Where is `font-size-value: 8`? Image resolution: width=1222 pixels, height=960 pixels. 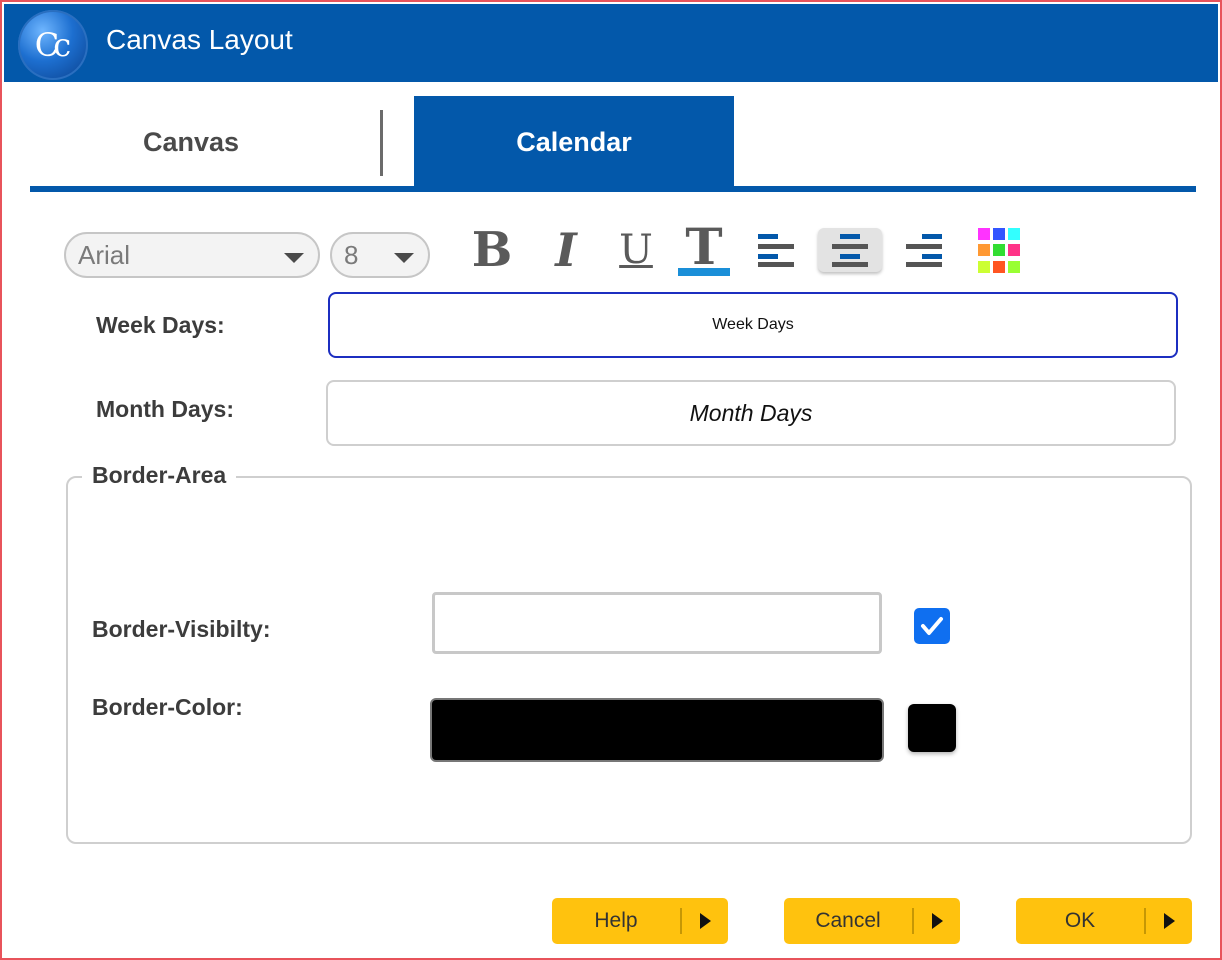 font-size-value: 8 is located at coordinates (351, 254).